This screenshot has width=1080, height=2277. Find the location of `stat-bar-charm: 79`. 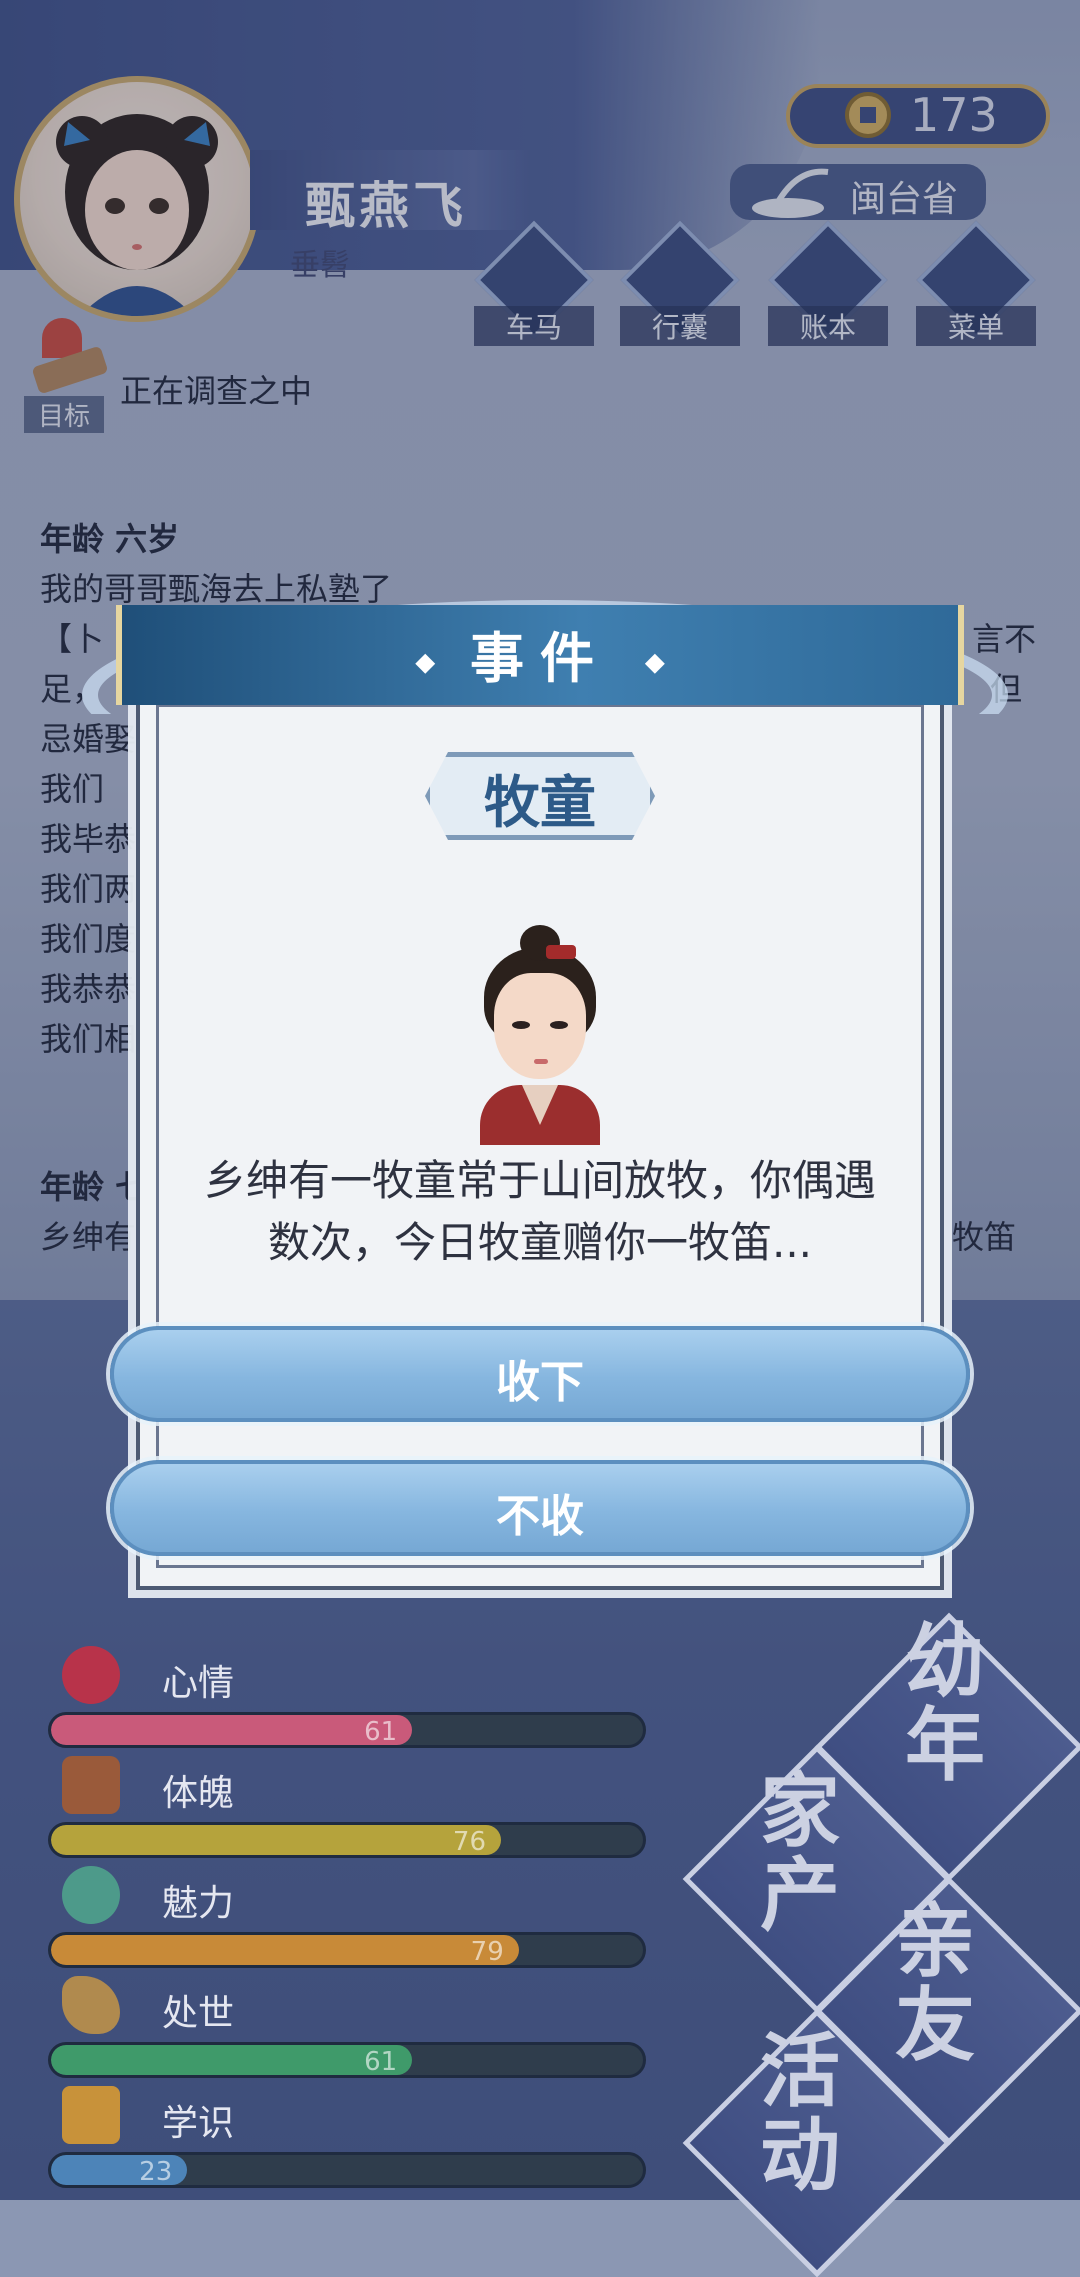

stat-bar-charm: 79 is located at coordinates (347, 1950).